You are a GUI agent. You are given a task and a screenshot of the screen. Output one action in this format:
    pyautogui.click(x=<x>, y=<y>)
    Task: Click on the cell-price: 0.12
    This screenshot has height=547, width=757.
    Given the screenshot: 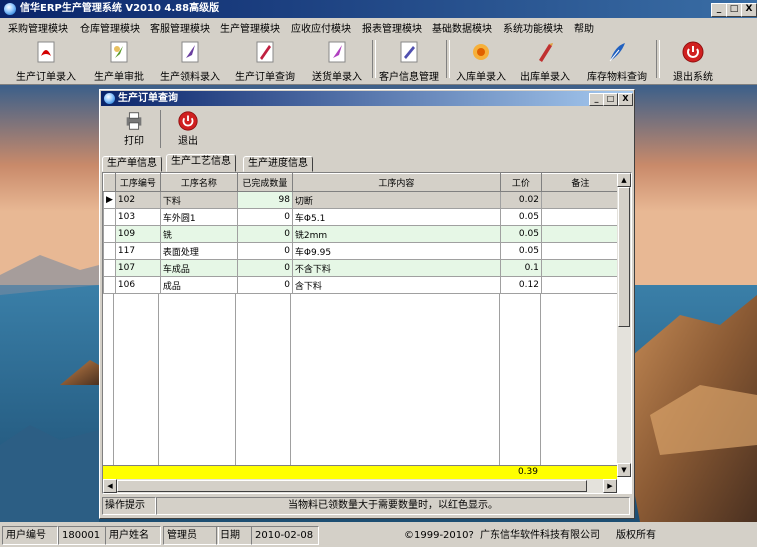 What is the action you would take?
    pyautogui.click(x=520, y=285)
    